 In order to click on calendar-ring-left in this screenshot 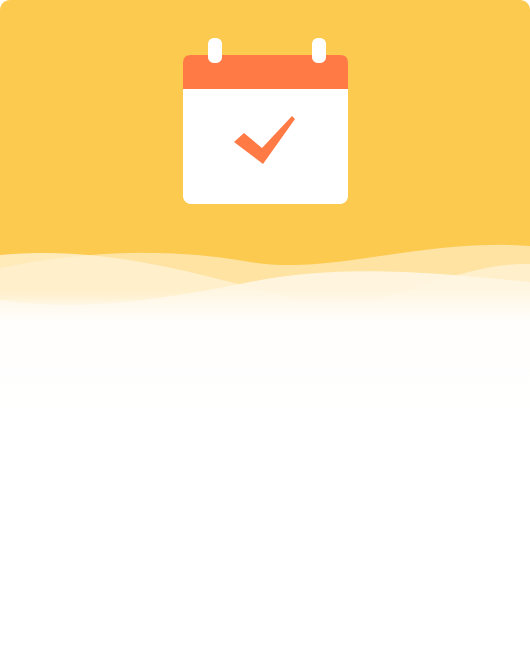, I will do `click(215, 50)`.